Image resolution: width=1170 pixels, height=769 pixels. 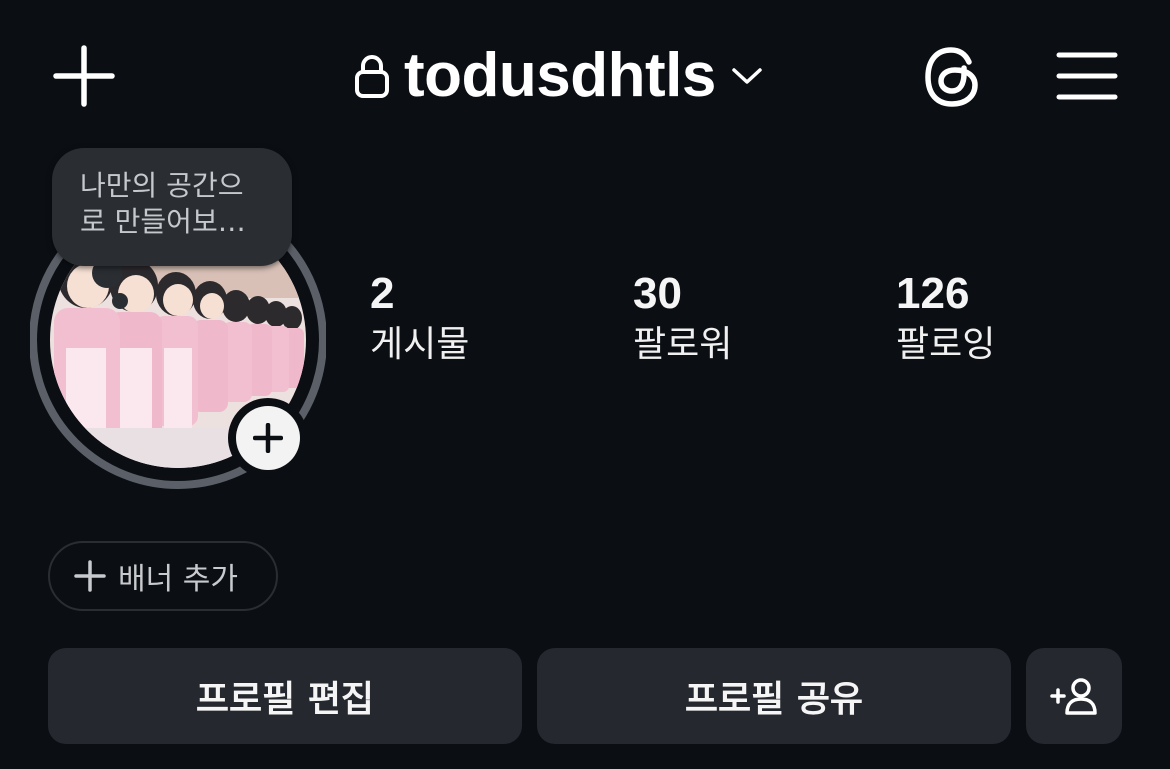 I want to click on add-banner-label: 배너 추가, so click(x=178, y=579).